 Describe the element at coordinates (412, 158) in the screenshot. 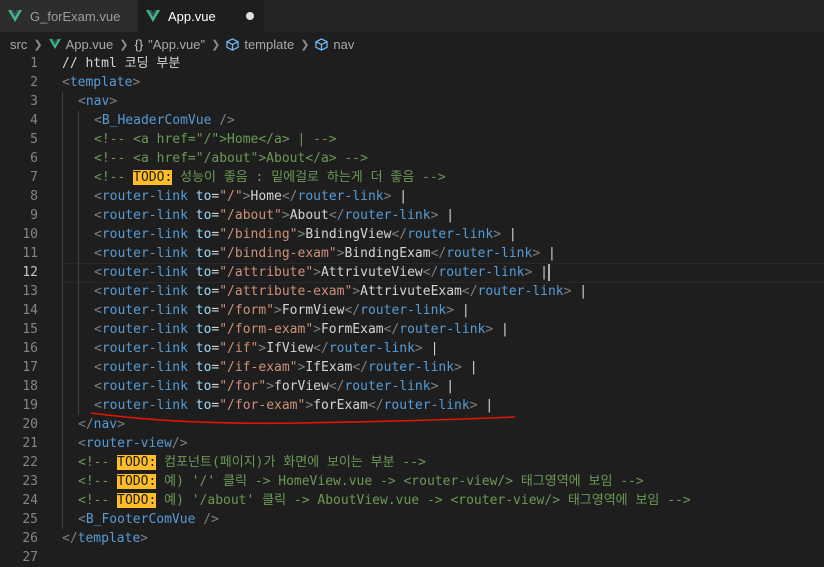

I see `code-line: 6 <!-- <a href="/about">About</a> -->` at that location.